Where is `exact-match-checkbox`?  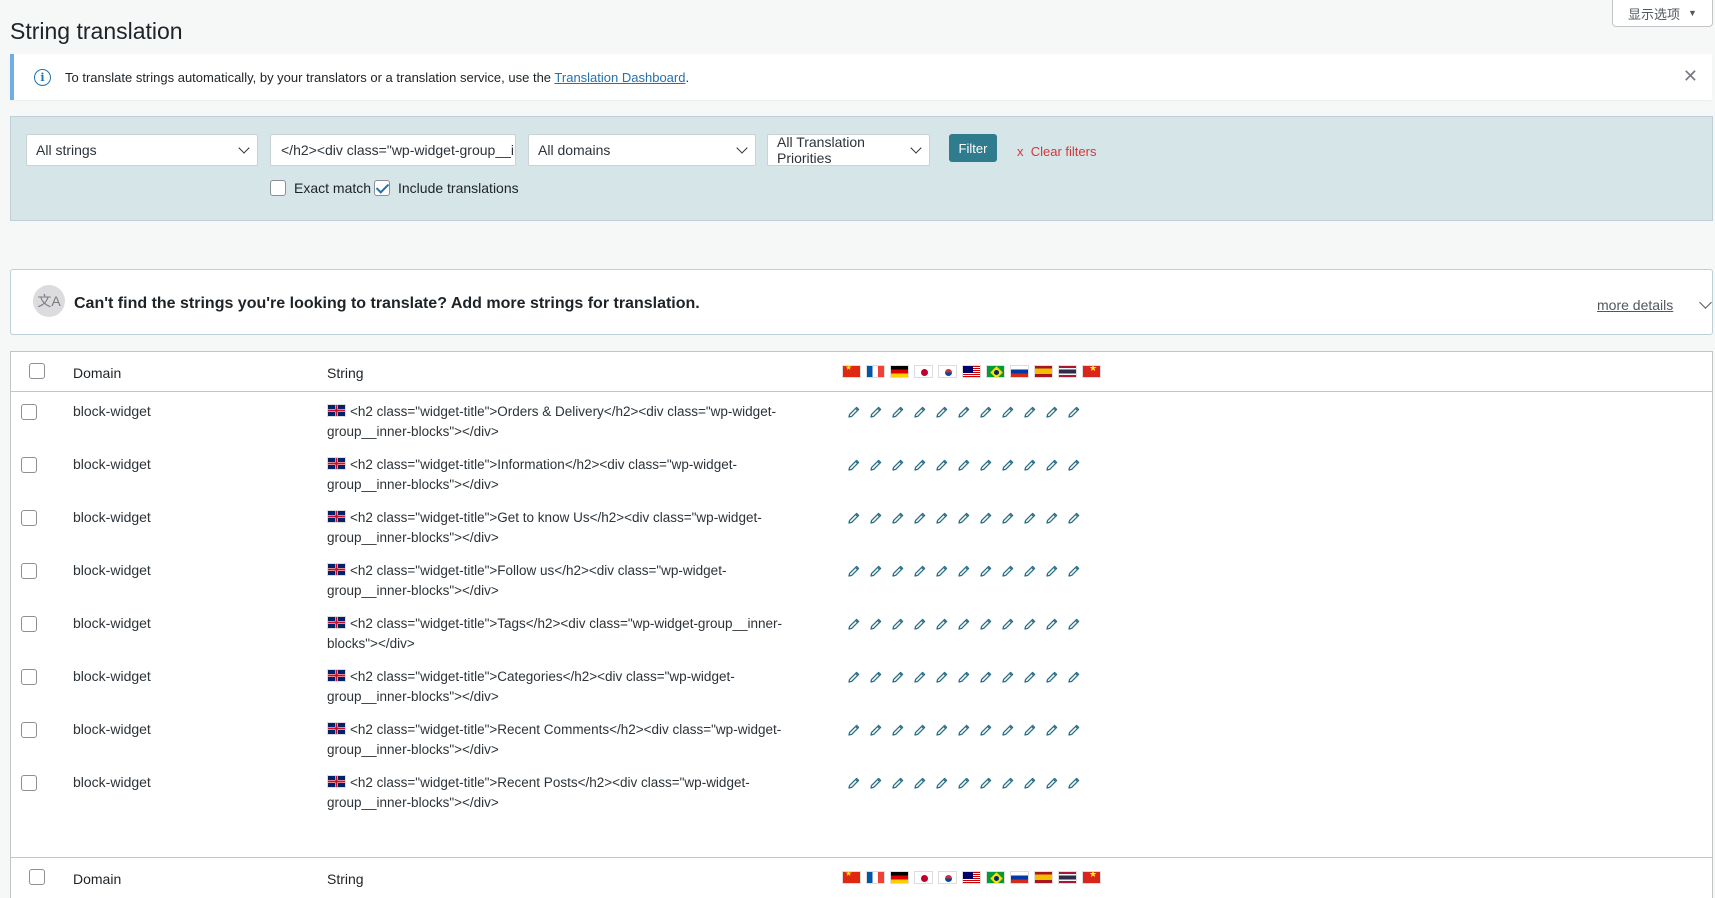 exact-match-checkbox is located at coordinates (278, 188).